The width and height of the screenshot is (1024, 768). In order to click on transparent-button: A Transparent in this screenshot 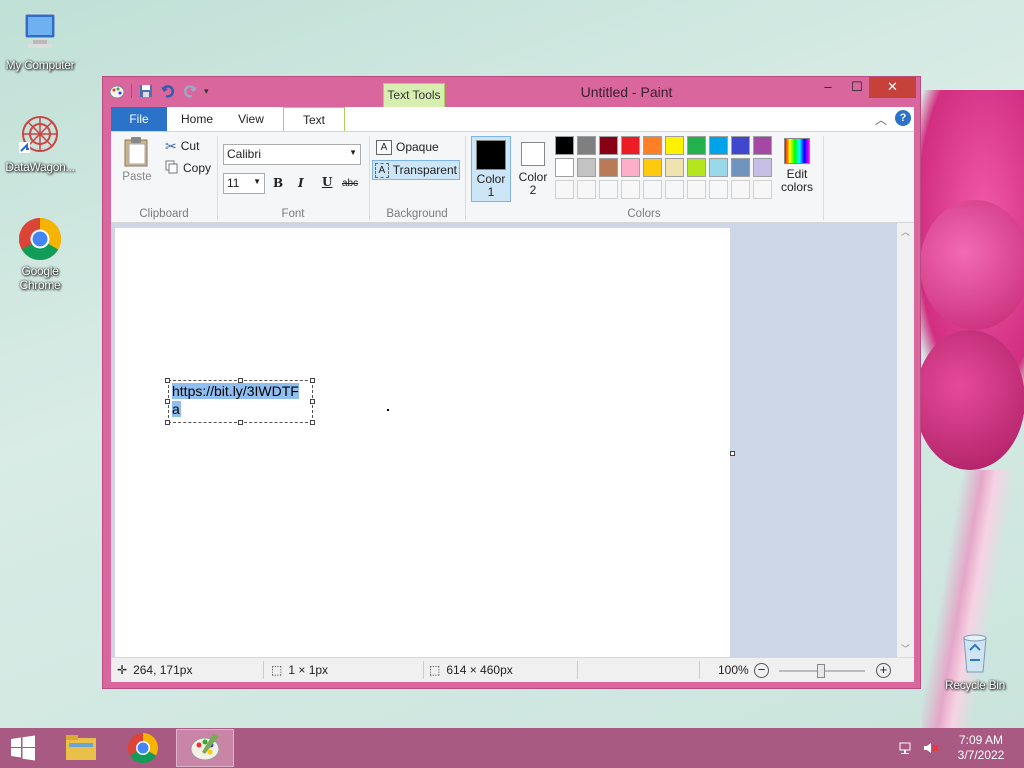, I will do `click(416, 170)`.